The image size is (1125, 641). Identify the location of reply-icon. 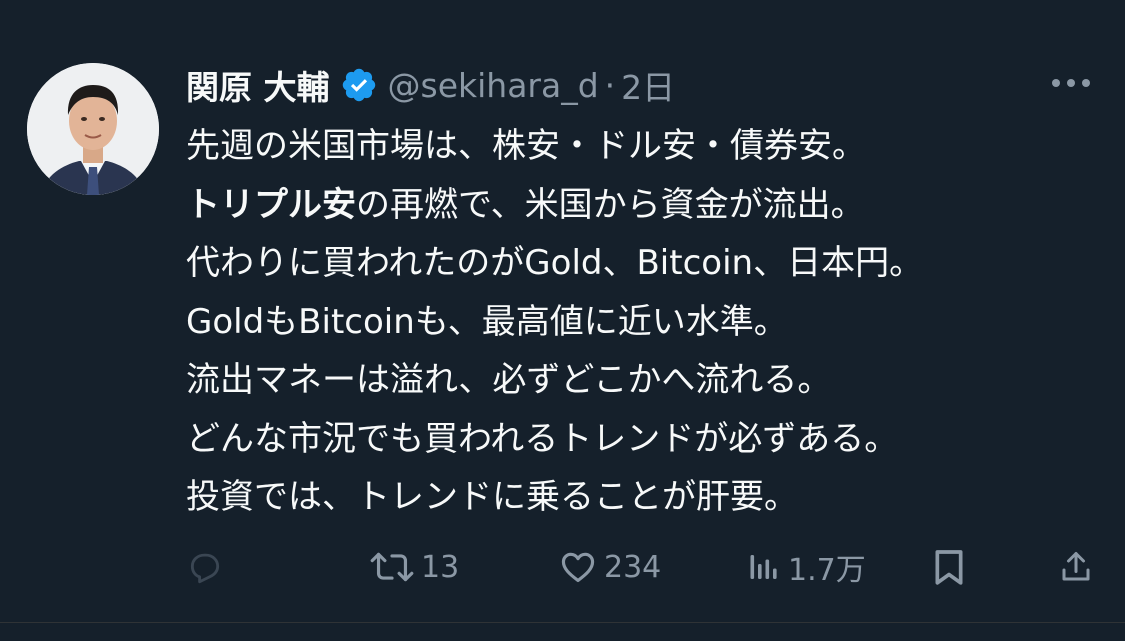
(205, 568).